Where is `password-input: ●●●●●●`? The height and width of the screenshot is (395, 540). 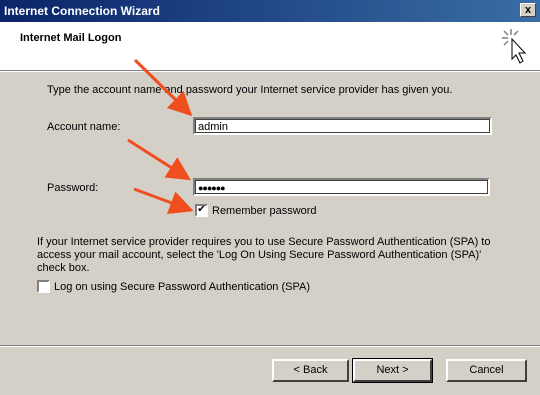
password-input: ●●●●●● is located at coordinates (341, 187).